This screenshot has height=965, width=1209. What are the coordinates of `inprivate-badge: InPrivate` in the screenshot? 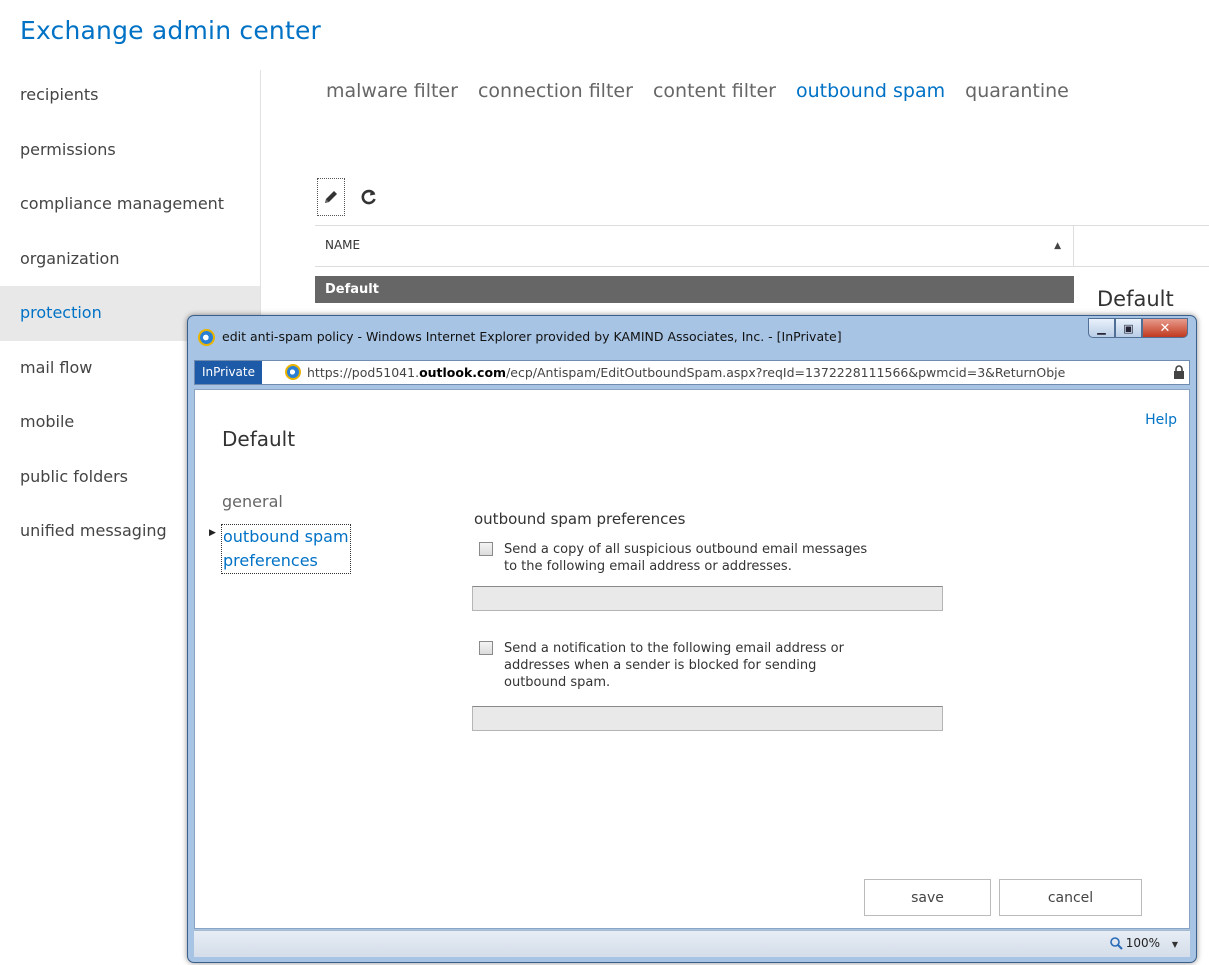 It's located at (228, 372).